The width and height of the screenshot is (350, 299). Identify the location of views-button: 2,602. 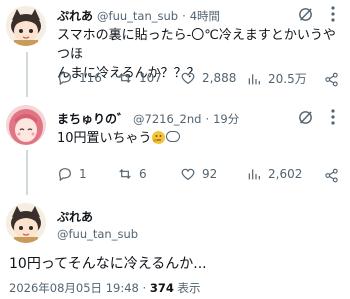
(274, 174).